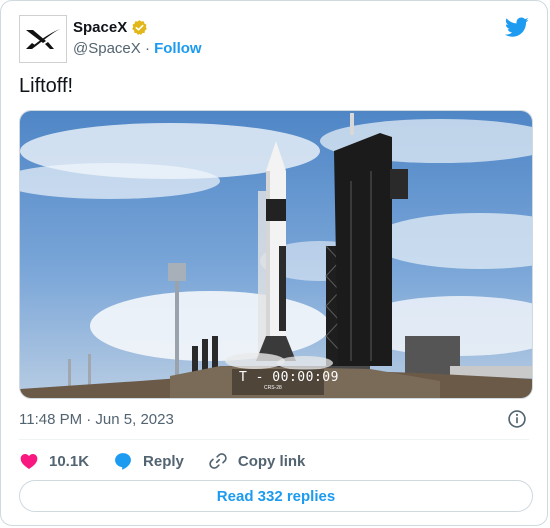  Describe the element at coordinates (276, 496) in the screenshot. I see `read-replies-button: Read 332 replies` at that location.